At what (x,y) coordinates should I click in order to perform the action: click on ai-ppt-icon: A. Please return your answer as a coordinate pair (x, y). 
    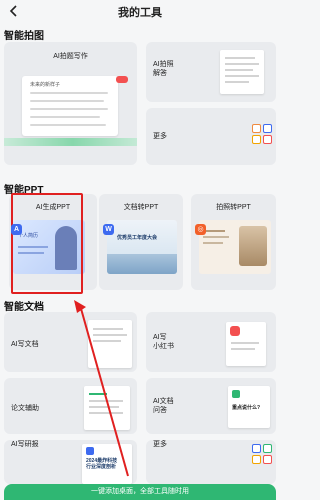
    Looking at the image, I should click on (16, 229).